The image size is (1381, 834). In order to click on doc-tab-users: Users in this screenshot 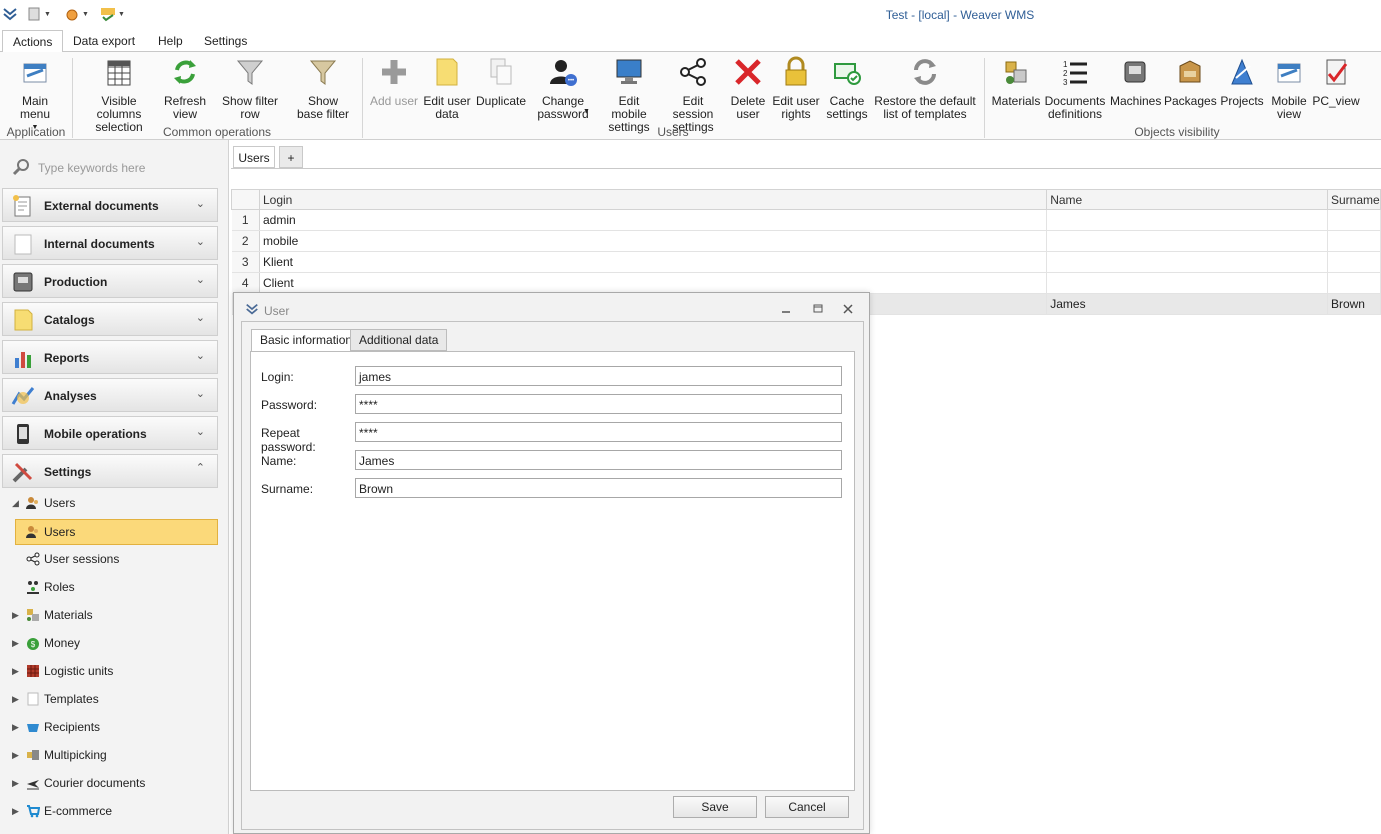, I will do `click(254, 157)`.